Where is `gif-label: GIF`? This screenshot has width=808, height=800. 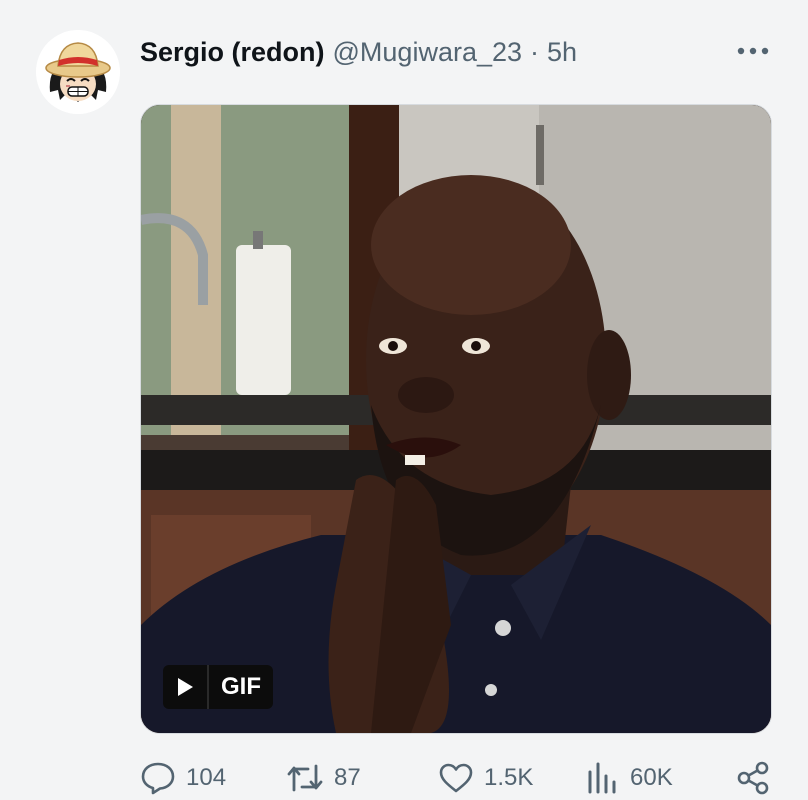 gif-label: GIF is located at coordinates (241, 686).